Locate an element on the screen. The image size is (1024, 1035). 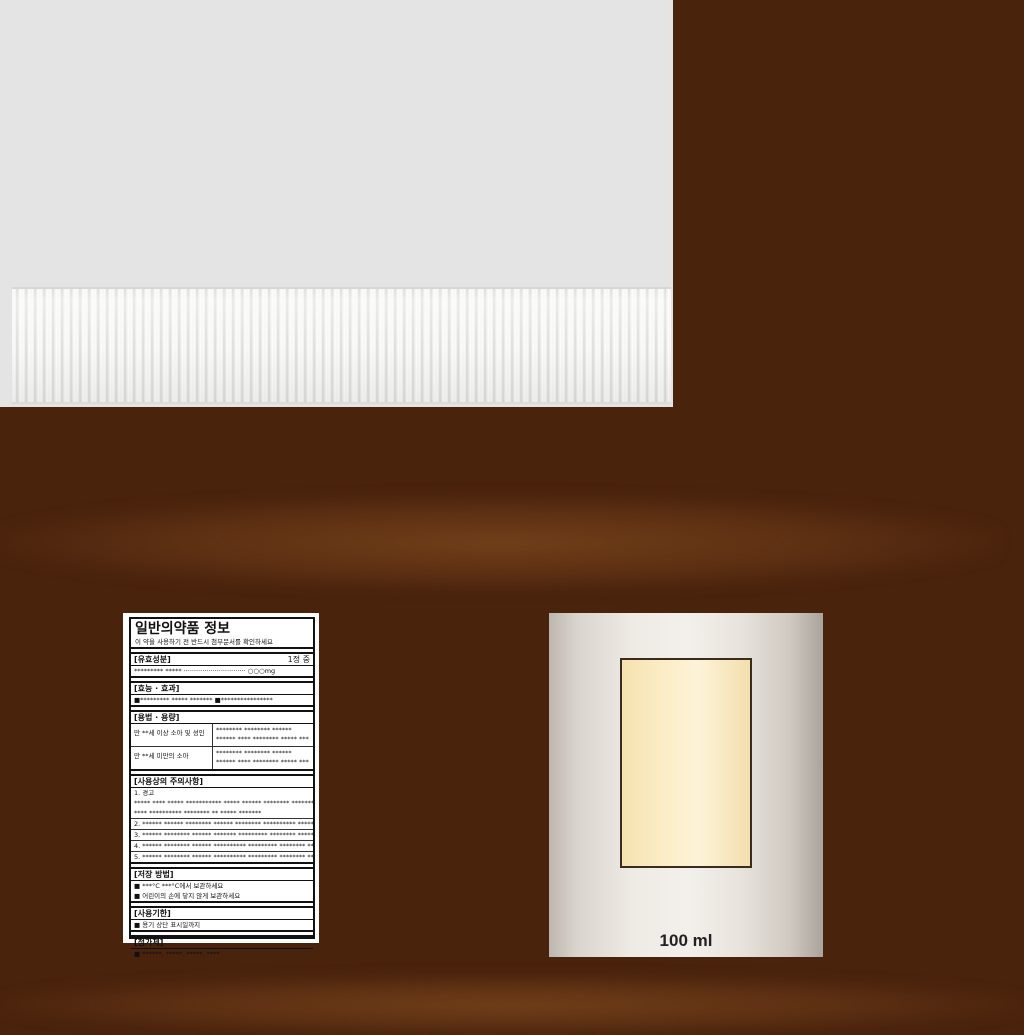
bottle-label: 100 ml is located at coordinates (686, 785).